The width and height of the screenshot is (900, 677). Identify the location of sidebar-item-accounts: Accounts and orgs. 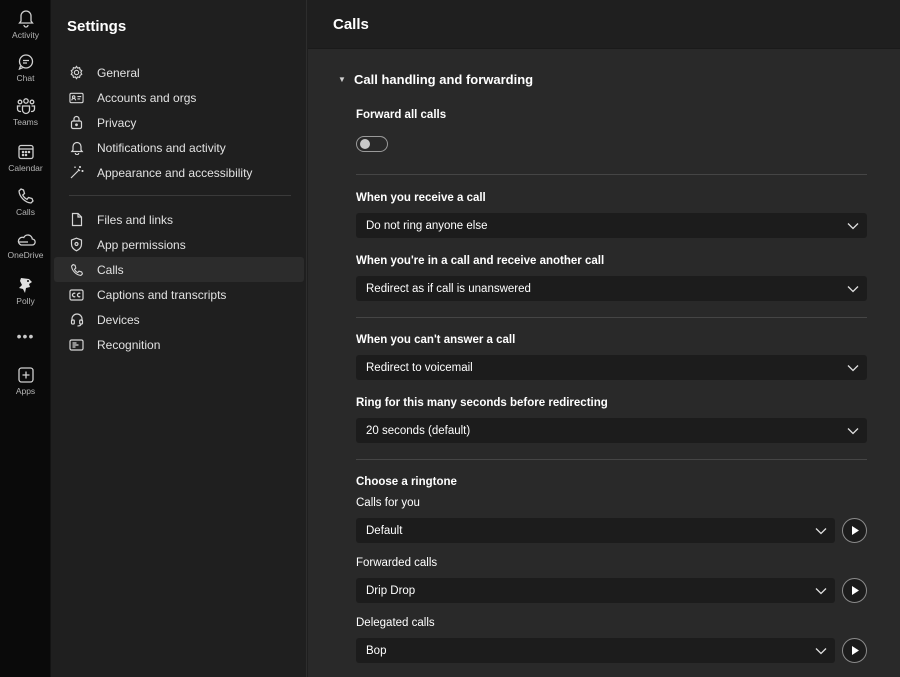
(179, 97).